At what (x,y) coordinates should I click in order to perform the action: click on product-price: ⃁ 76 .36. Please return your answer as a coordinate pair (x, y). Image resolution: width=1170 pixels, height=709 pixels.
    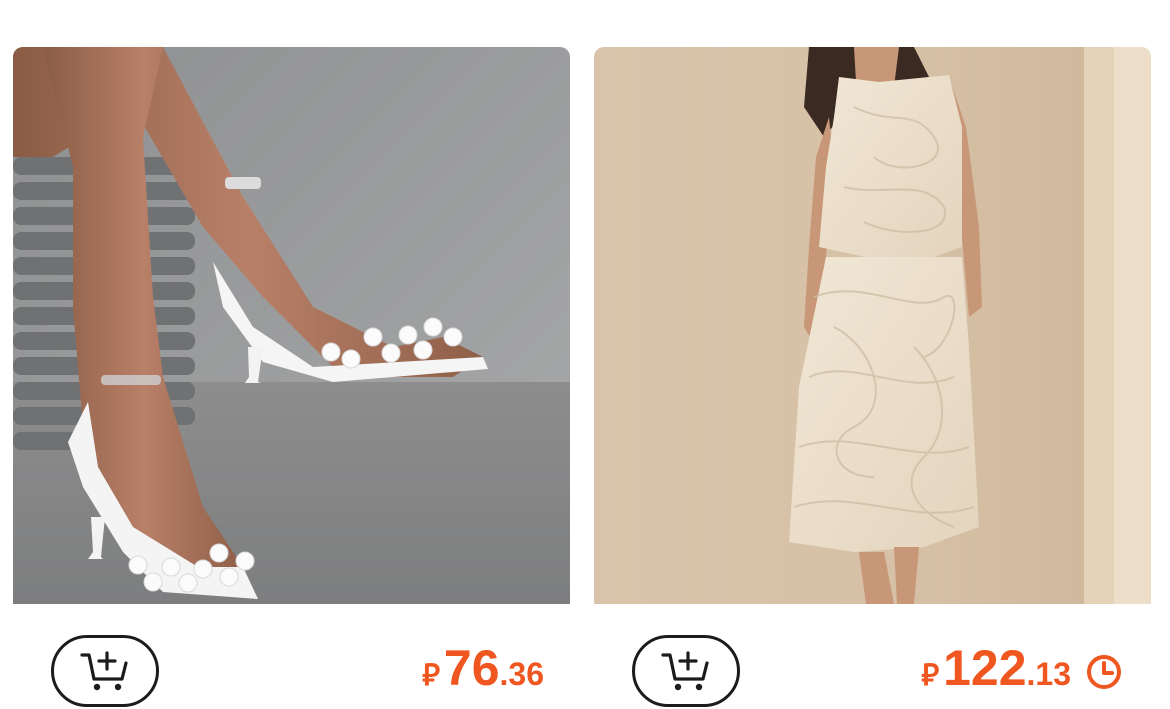
    Looking at the image, I should click on (483, 668).